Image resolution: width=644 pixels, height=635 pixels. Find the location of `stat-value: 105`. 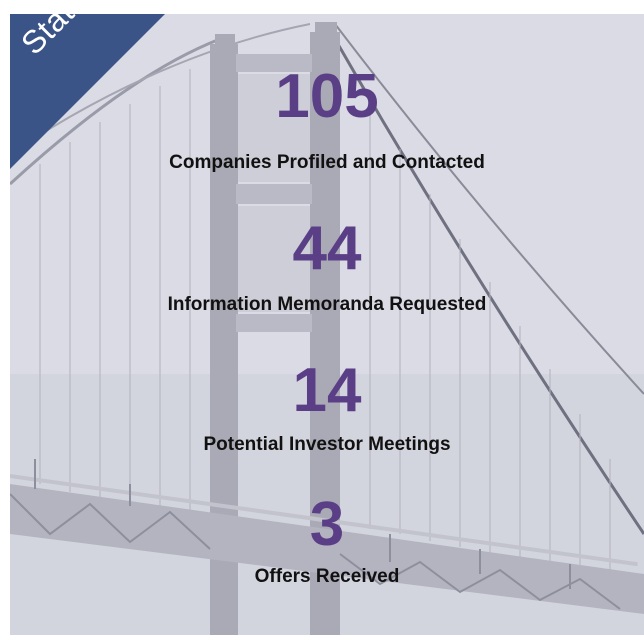

stat-value: 105 is located at coordinates (327, 96).